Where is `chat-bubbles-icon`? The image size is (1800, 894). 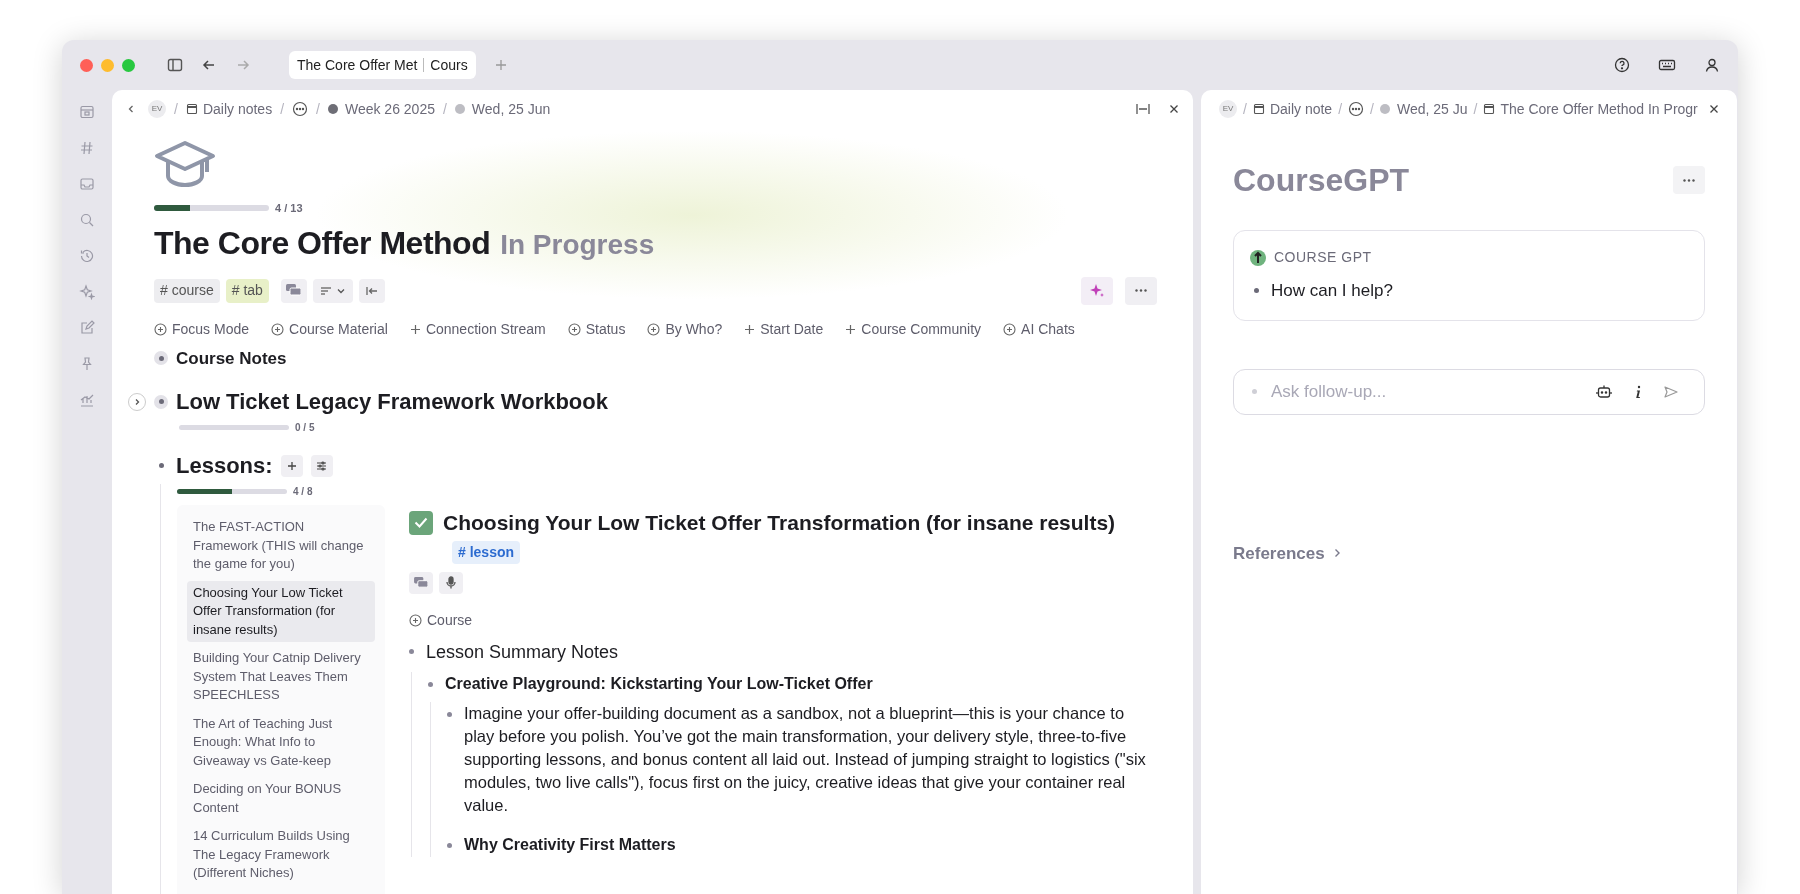
chat-bubbles-icon is located at coordinates (421, 582).